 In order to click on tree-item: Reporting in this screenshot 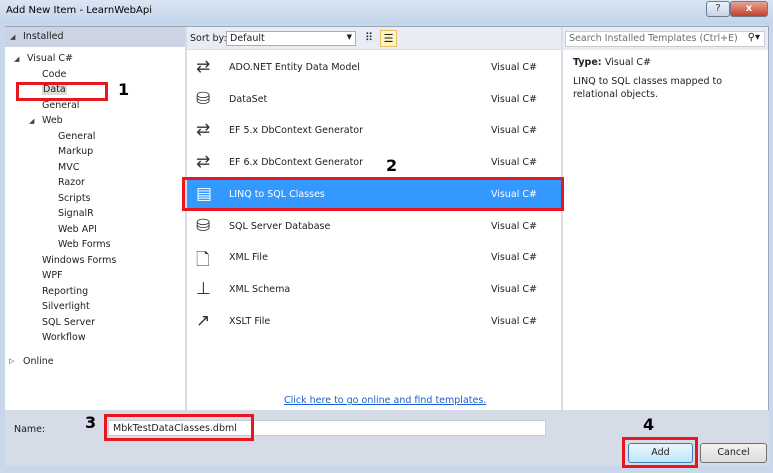, I will do `click(65, 291)`.